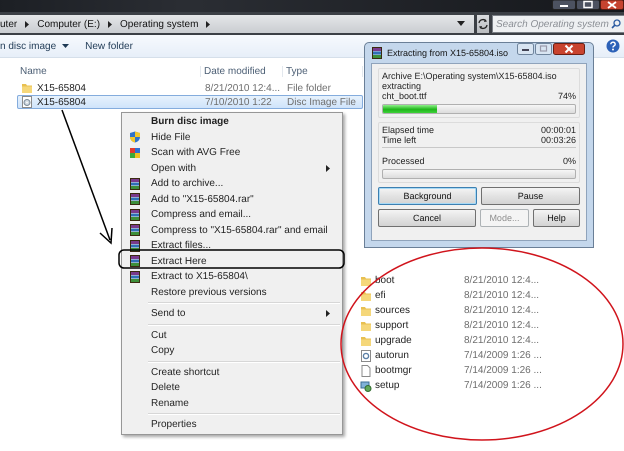  Describe the element at coordinates (27, 102) in the screenshot. I see `disc-file-icon` at that location.